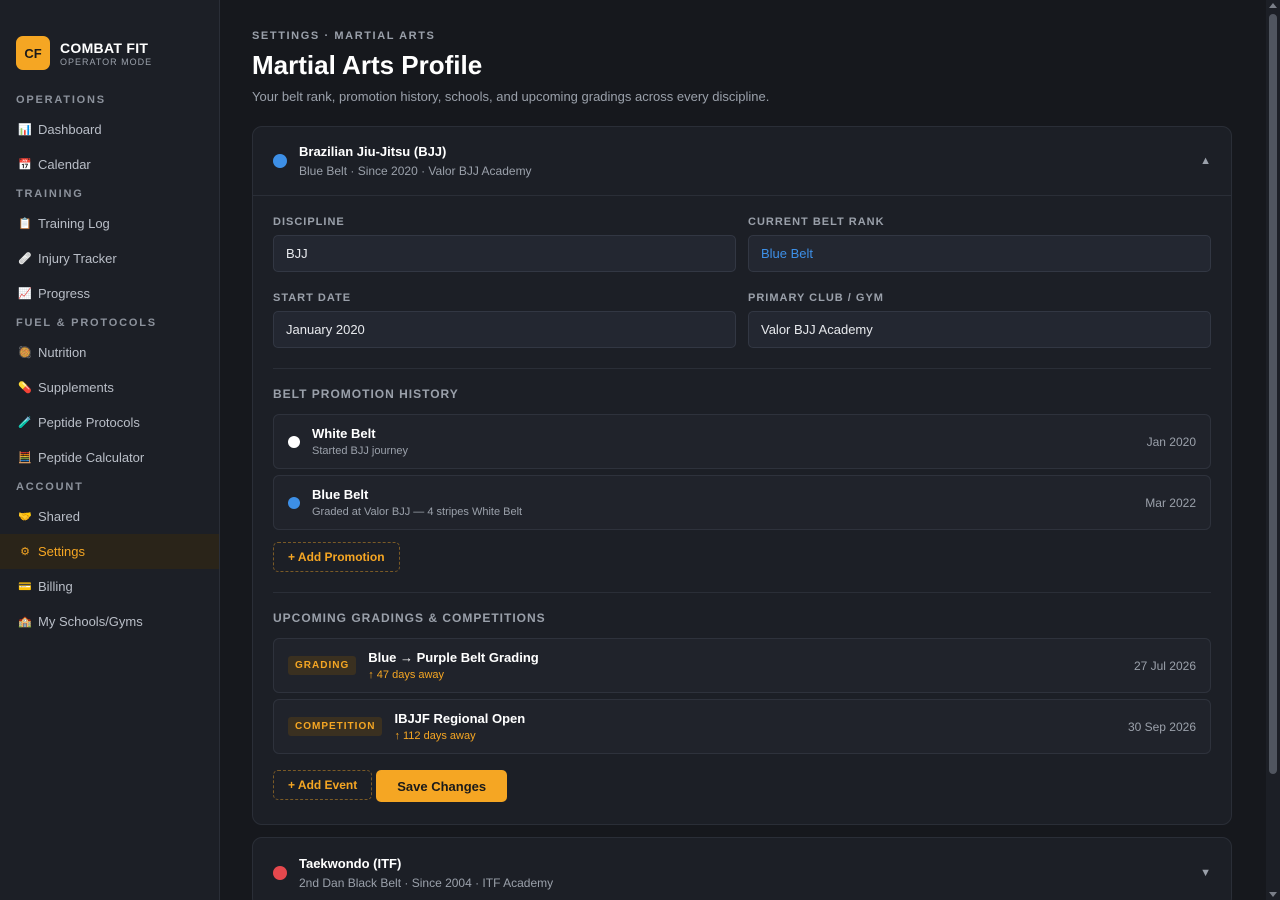 This screenshot has width=1280, height=900. I want to click on sidebar-item-dashboard: 📊 Dashboard, so click(109, 129).